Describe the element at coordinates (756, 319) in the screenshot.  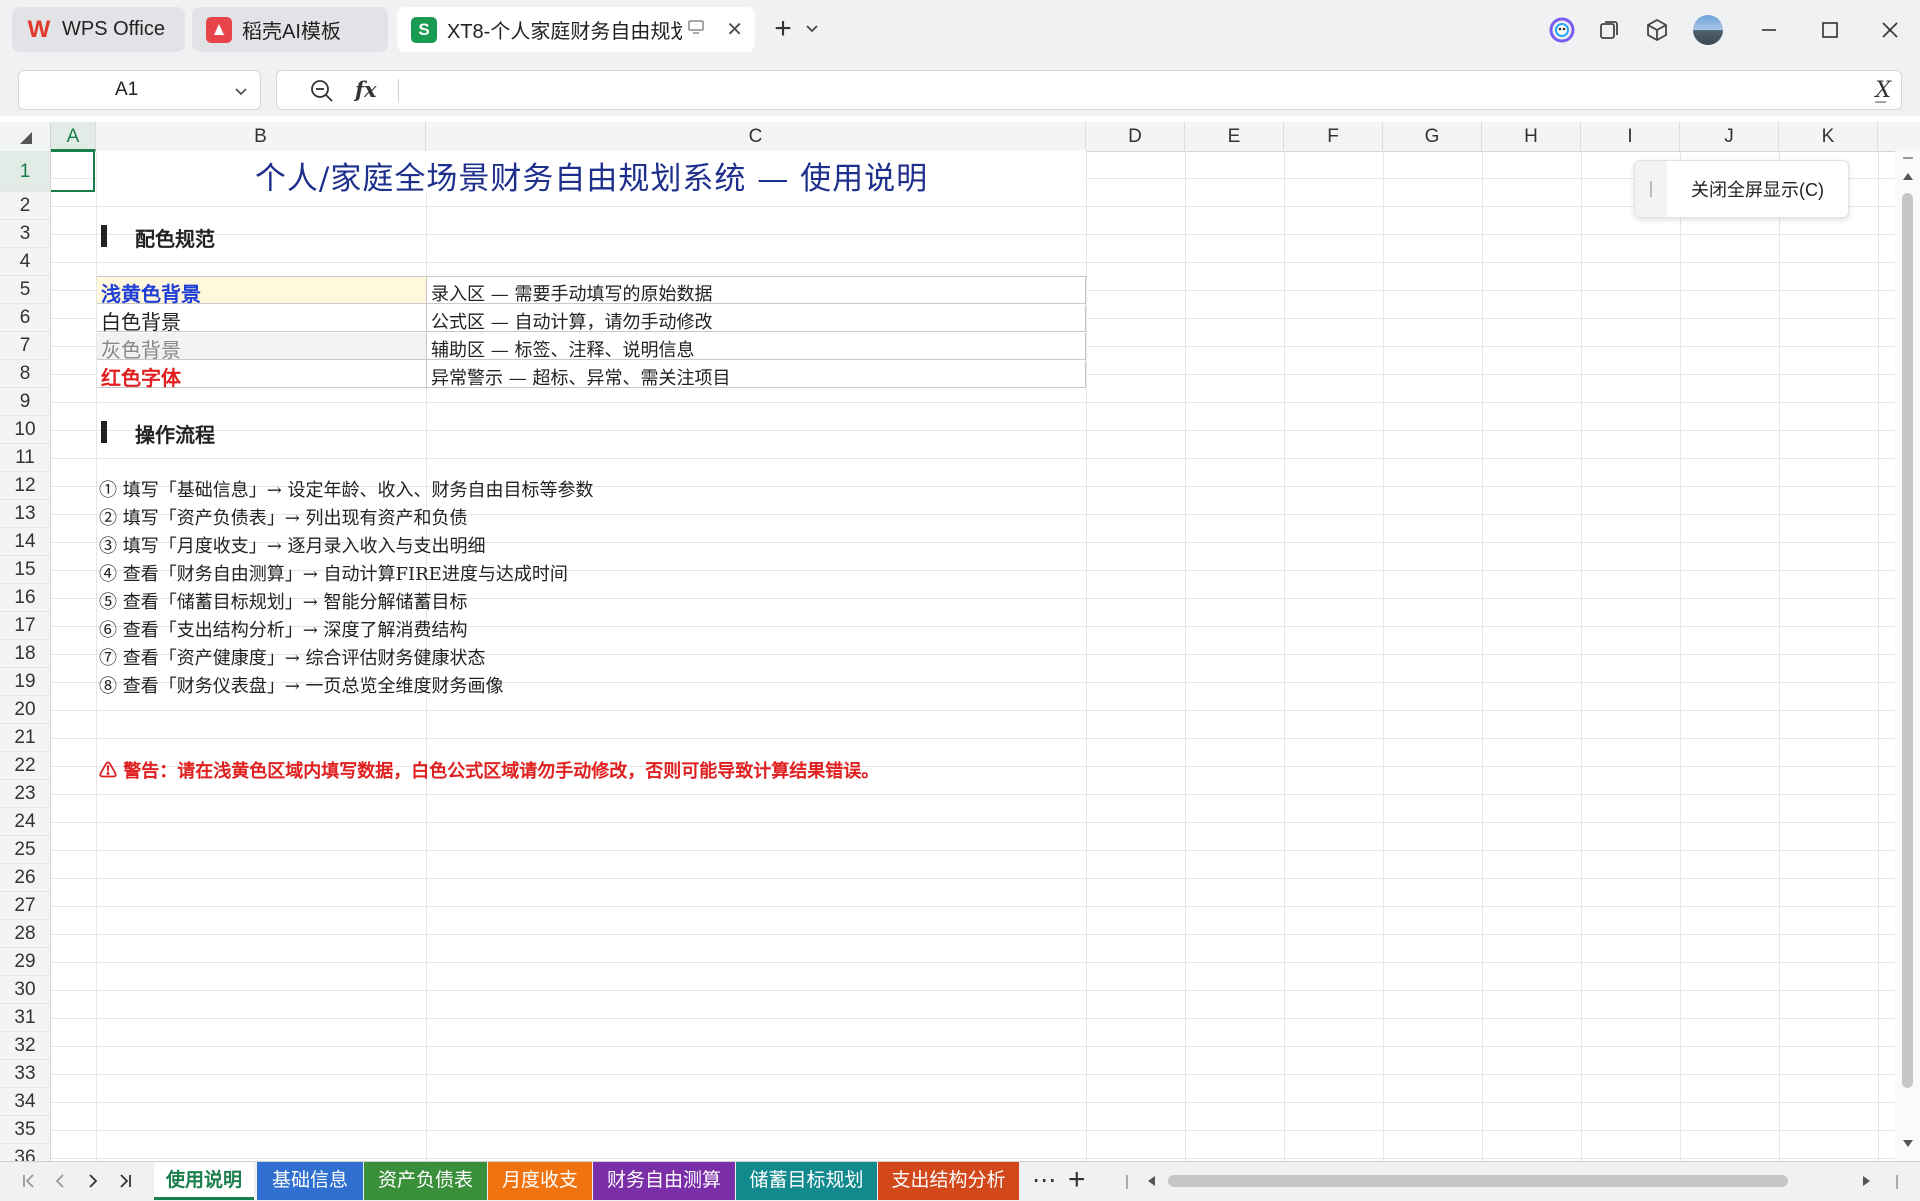
I see `legend-desc-cell: 公式区 — 自动计算，请勿手动修改` at that location.